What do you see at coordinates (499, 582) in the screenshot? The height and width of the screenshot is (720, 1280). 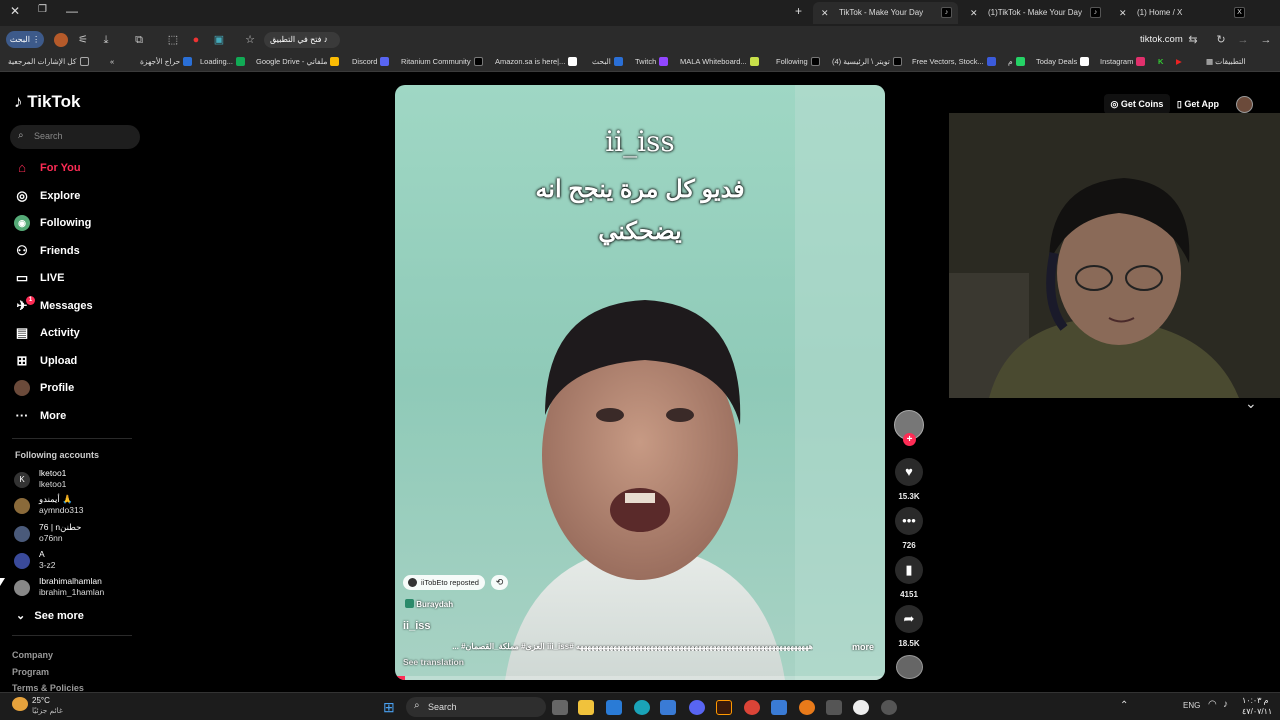 I see `repost-icon: ⟲` at bounding box center [499, 582].